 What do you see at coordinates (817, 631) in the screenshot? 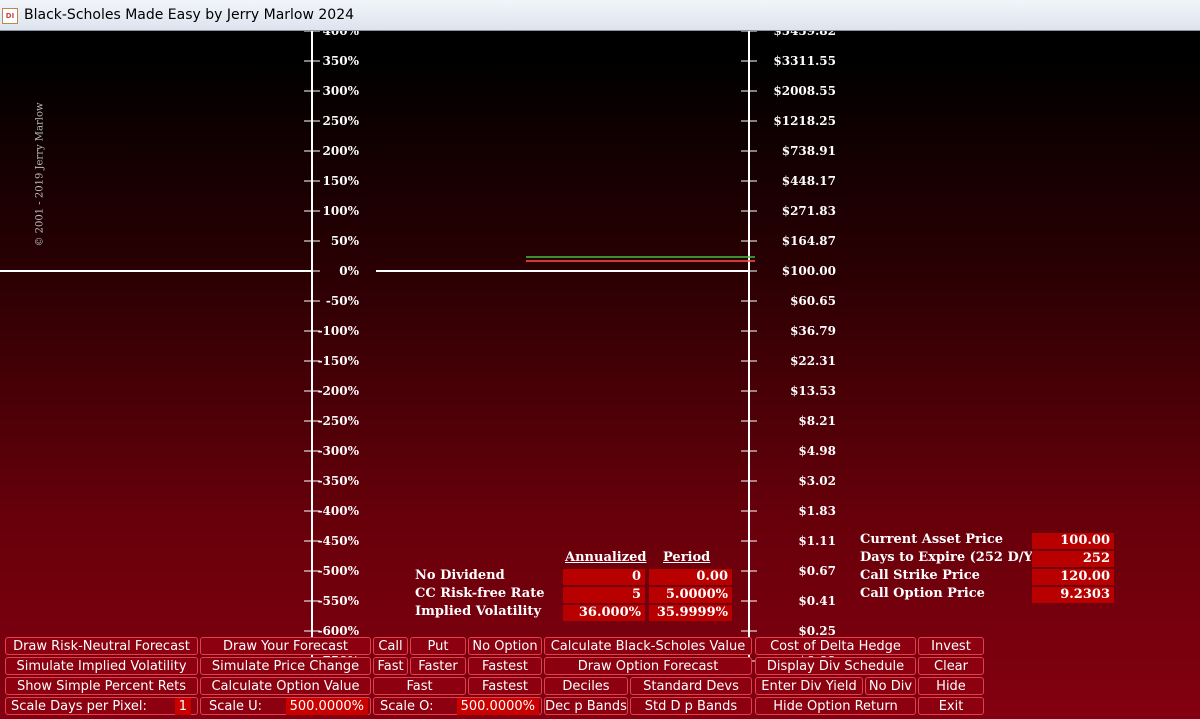
I see `right-tick-label: $0.25` at bounding box center [817, 631].